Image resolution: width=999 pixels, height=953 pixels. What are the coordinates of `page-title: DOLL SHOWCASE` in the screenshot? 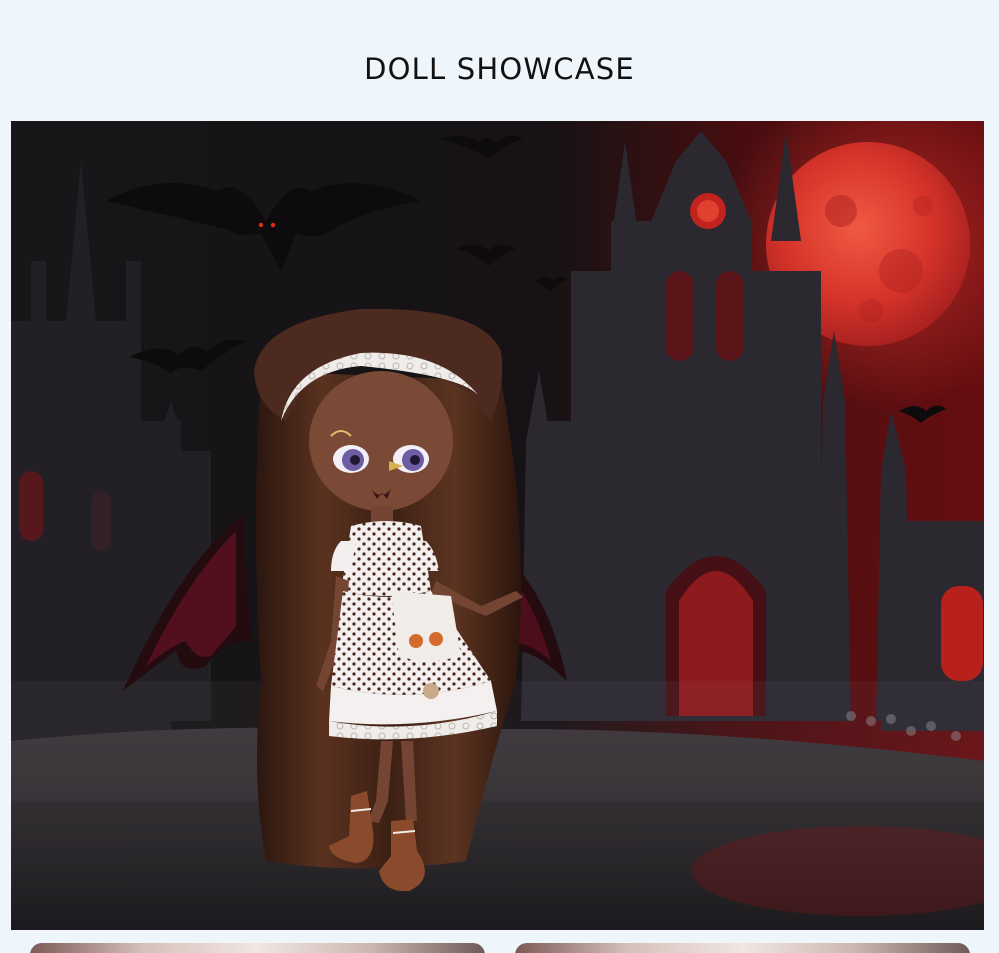 It's located at (499, 69).